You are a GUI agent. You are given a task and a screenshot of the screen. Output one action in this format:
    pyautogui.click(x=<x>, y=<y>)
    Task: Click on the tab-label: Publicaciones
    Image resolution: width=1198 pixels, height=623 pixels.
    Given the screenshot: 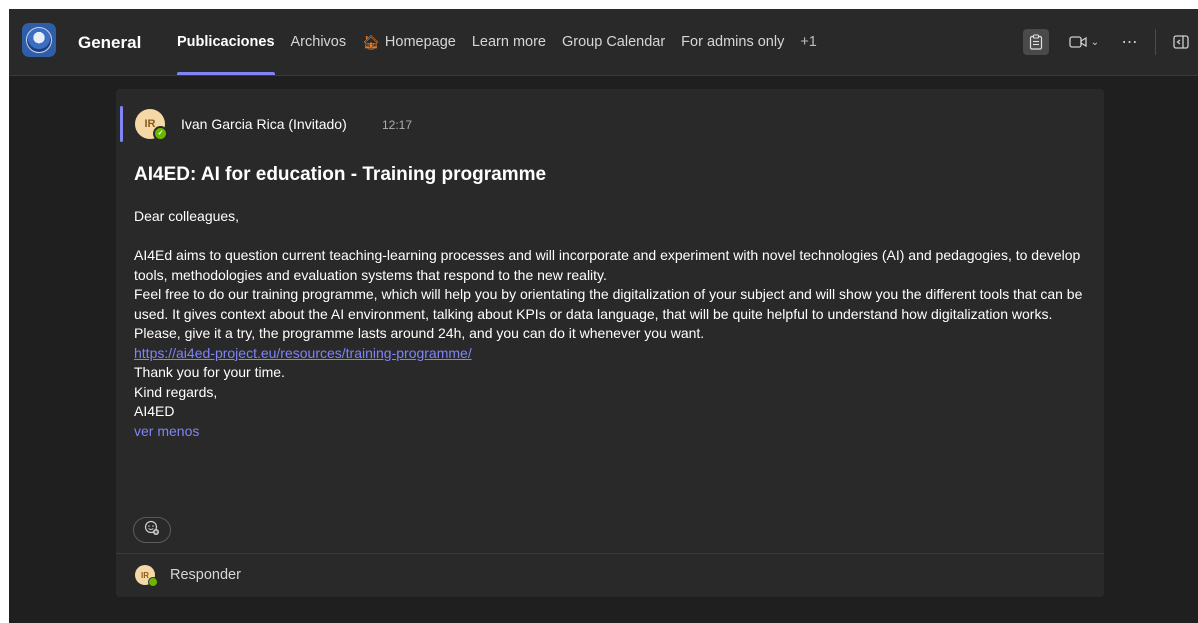 What is the action you would take?
    pyautogui.click(x=226, y=42)
    